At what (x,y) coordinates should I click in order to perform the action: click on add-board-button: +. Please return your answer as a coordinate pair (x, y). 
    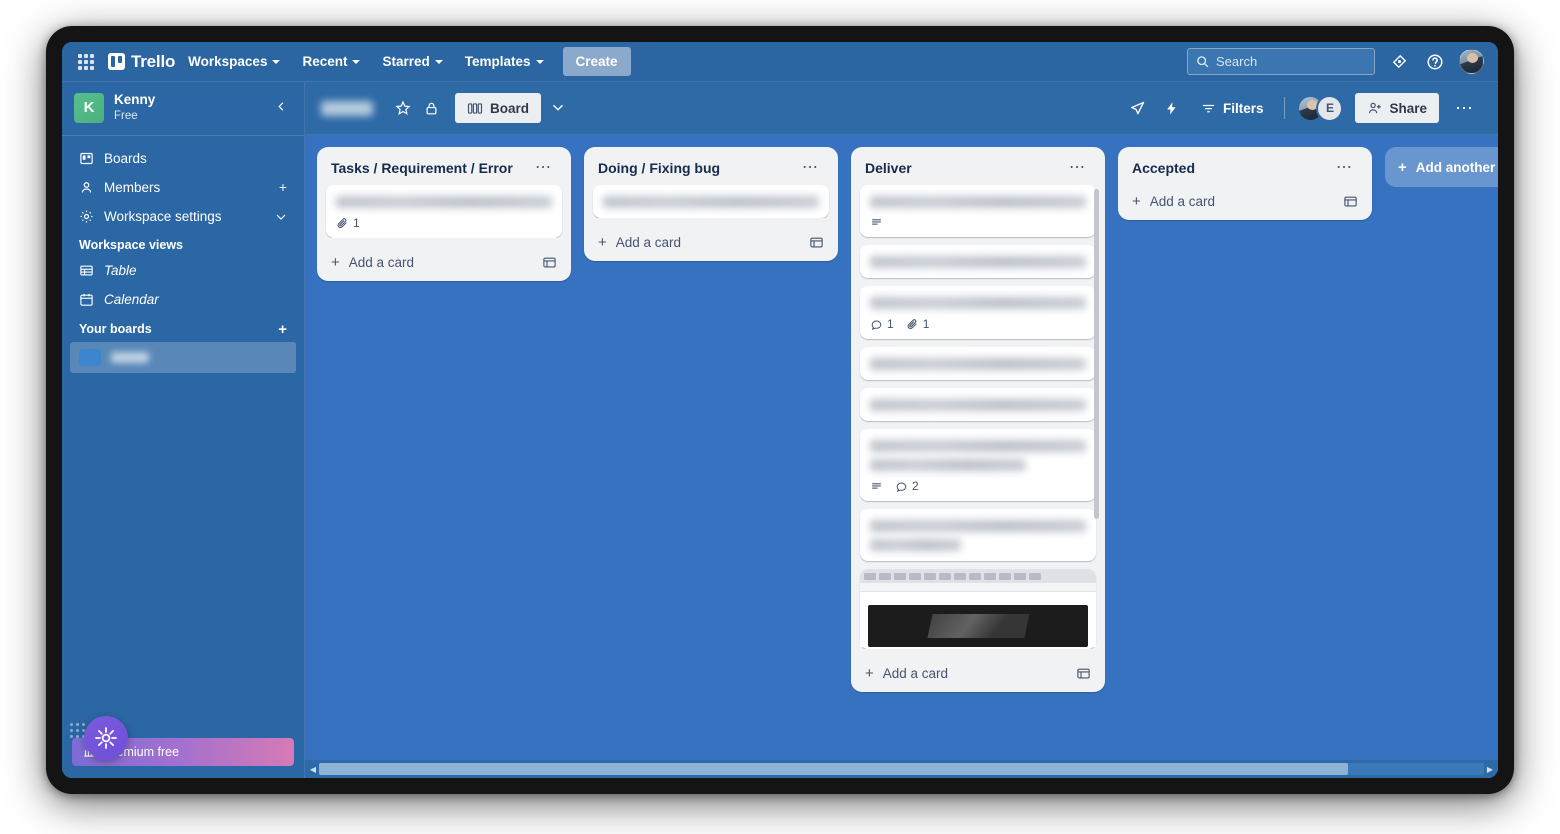
    Looking at the image, I should click on (282, 329).